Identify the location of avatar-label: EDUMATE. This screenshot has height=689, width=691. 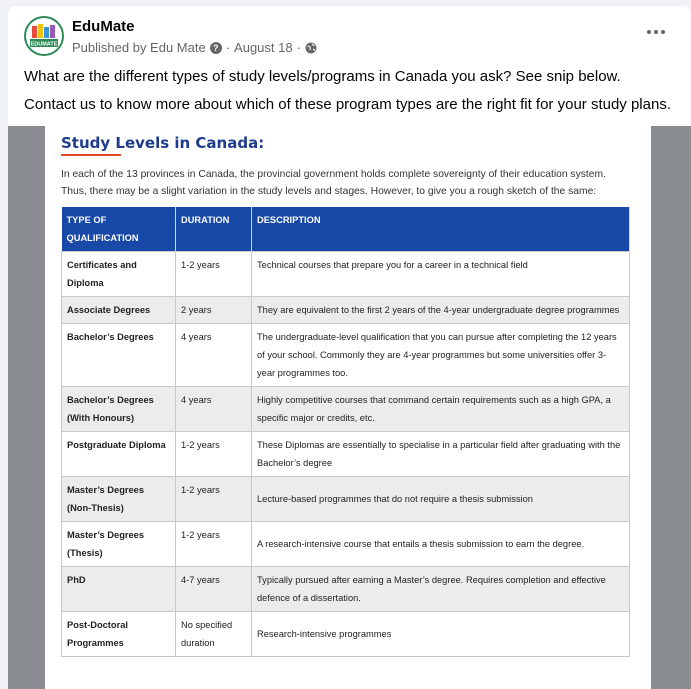
(44, 45).